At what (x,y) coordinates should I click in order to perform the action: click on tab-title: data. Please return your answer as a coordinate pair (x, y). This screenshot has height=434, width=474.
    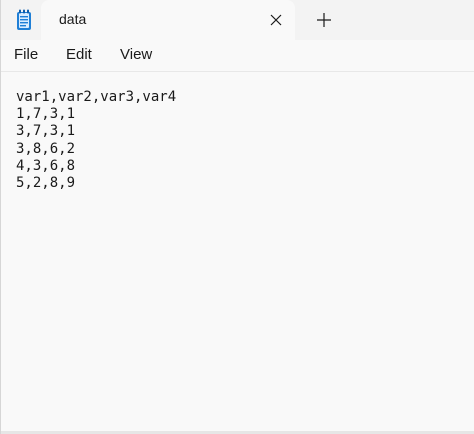
    Looking at the image, I should click on (73, 19).